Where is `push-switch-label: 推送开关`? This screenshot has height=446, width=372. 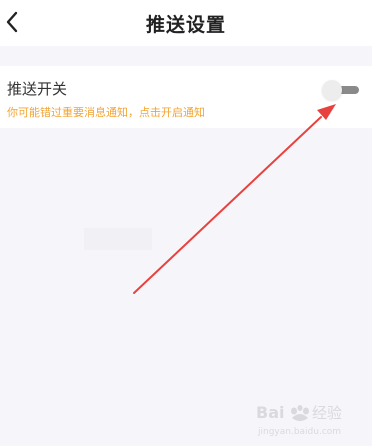
push-switch-label: 推送开关 is located at coordinates (37, 89).